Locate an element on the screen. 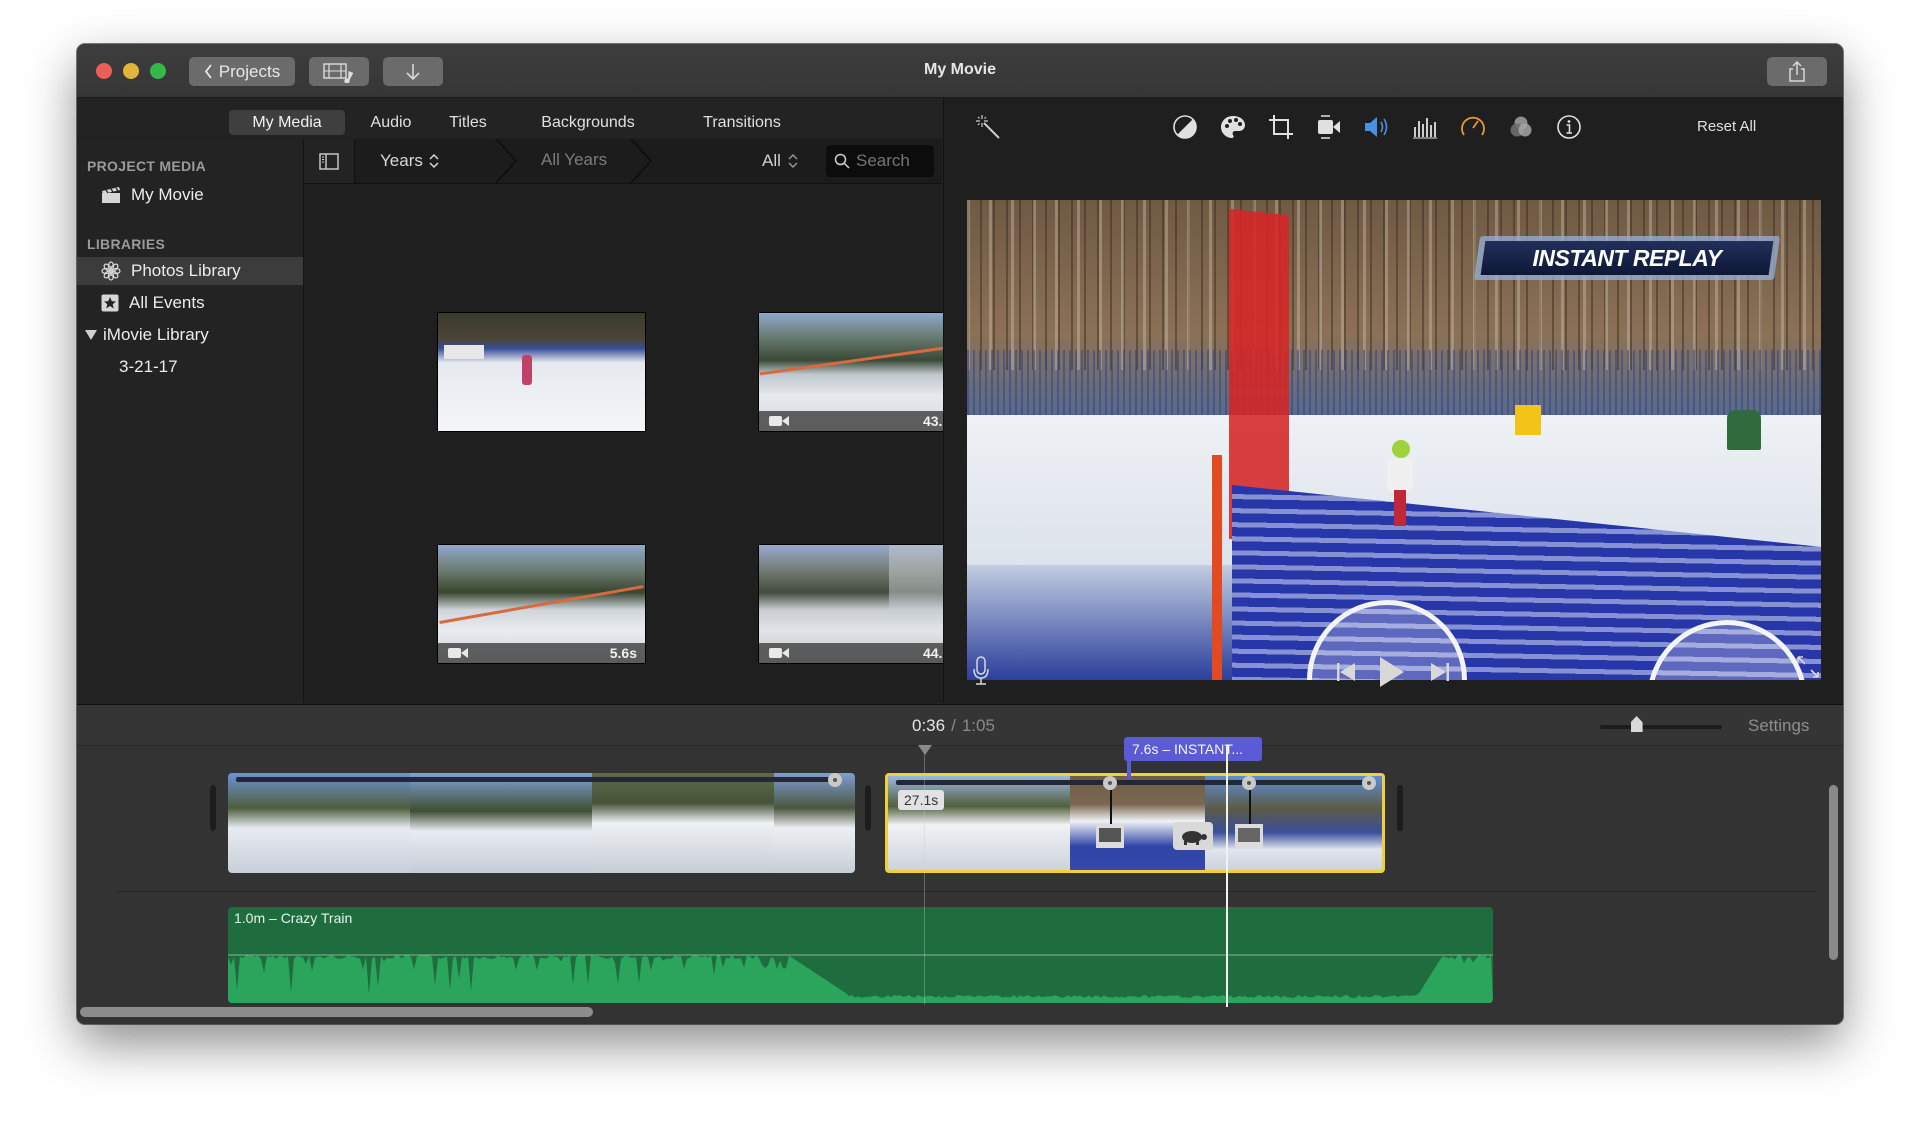  filter-value: All is located at coordinates (771, 160).